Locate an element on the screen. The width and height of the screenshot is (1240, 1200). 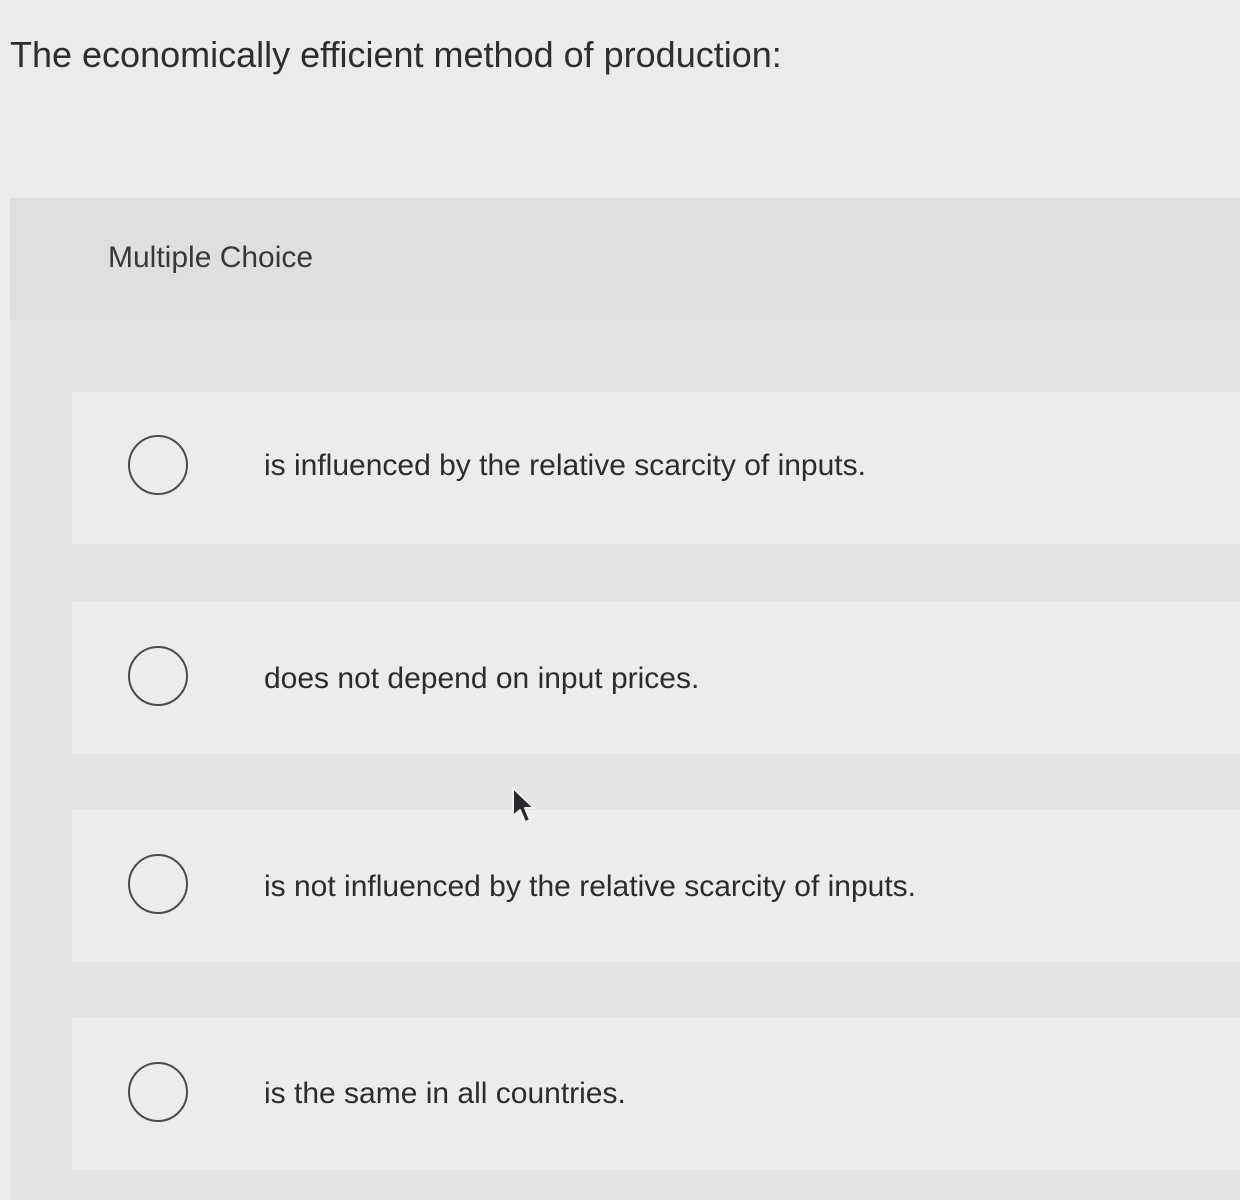
panel-header: Multiple Choice is located at coordinates (625, 259).